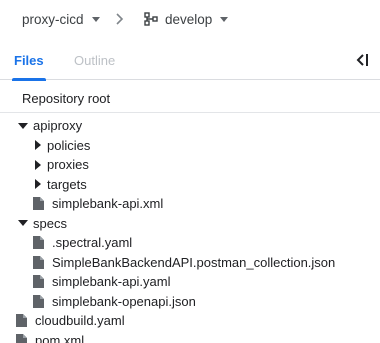 Image resolution: width=380 pixels, height=343 pixels. I want to click on tree-item-label: targets, so click(67, 184).